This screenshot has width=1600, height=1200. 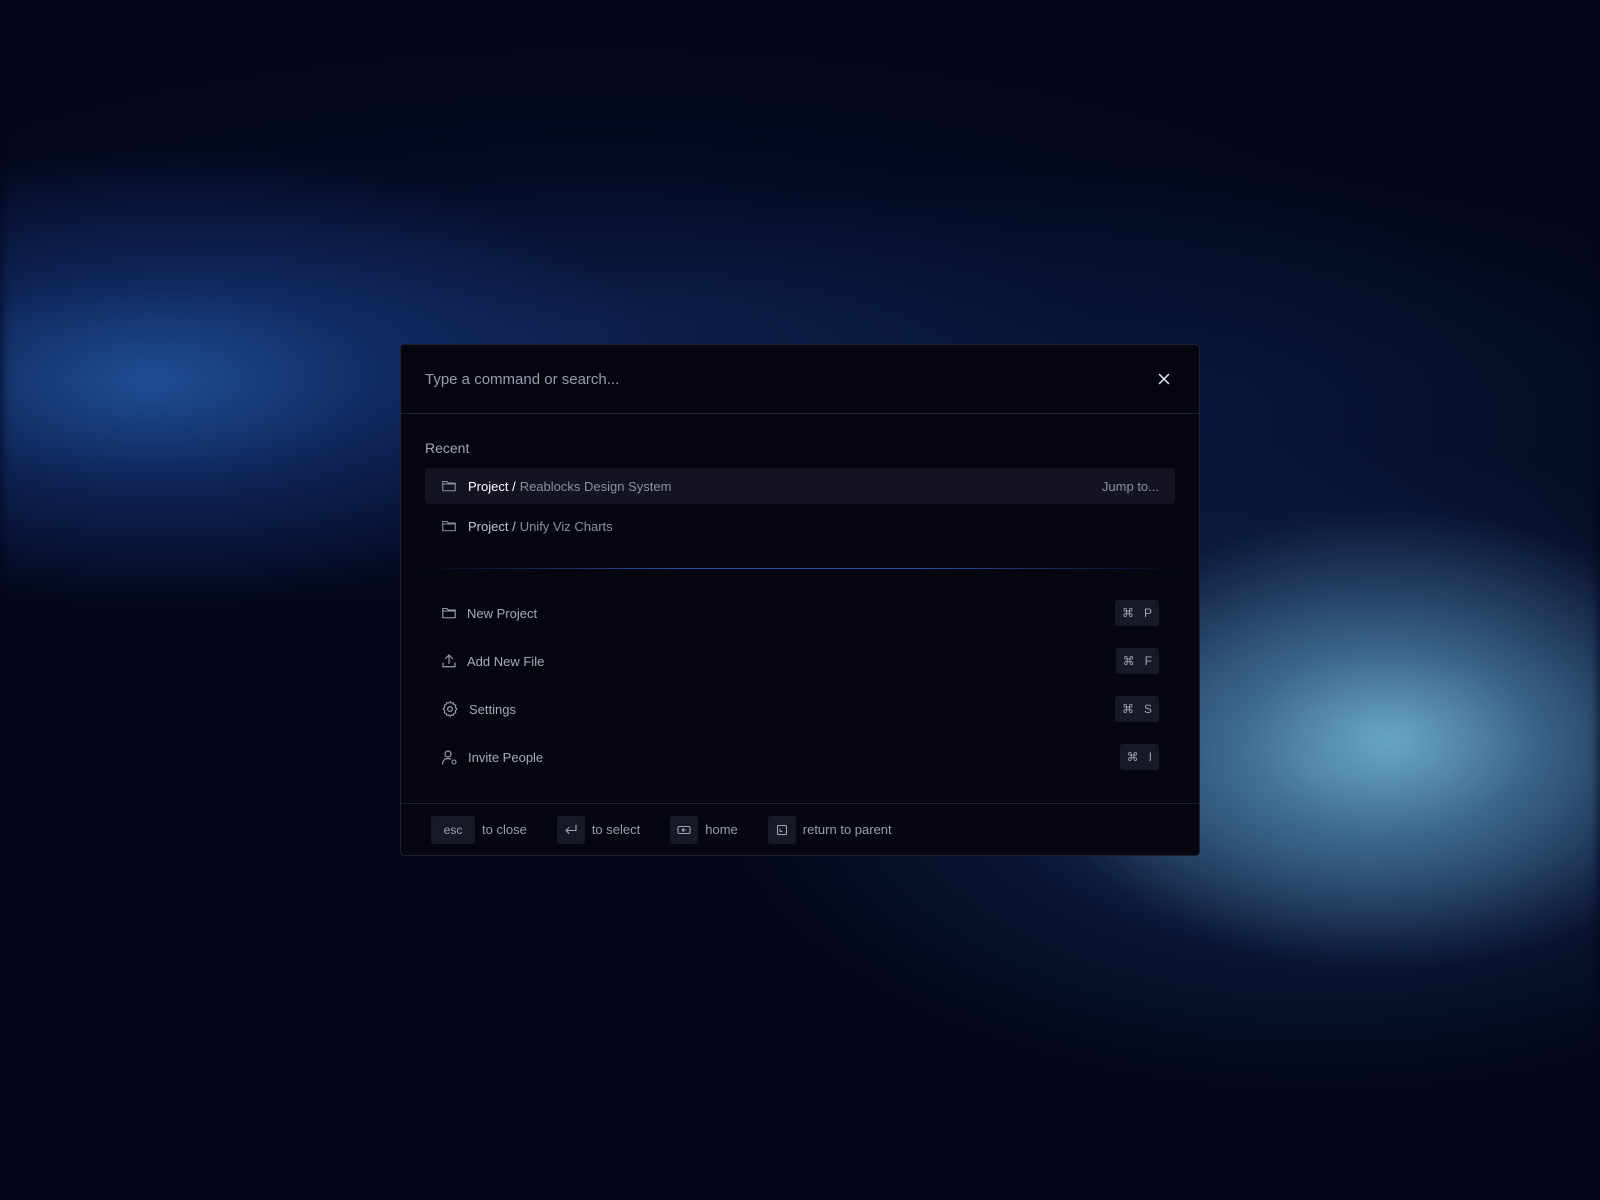 What do you see at coordinates (570, 829) in the screenshot?
I see `enter-icon` at bounding box center [570, 829].